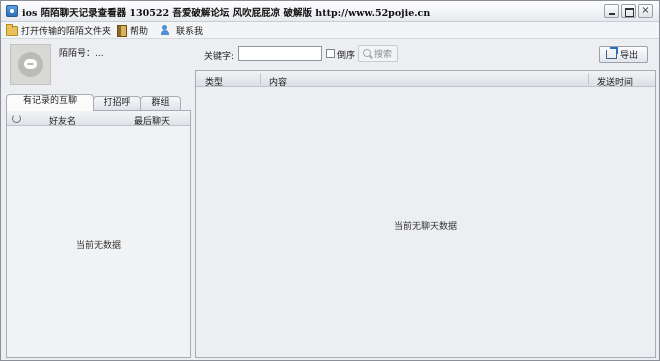 This screenshot has width=660, height=361. What do you see at coordinates (628, 11) in the screenshot?
I see `maximize-button` at bounding box center [628, 11].